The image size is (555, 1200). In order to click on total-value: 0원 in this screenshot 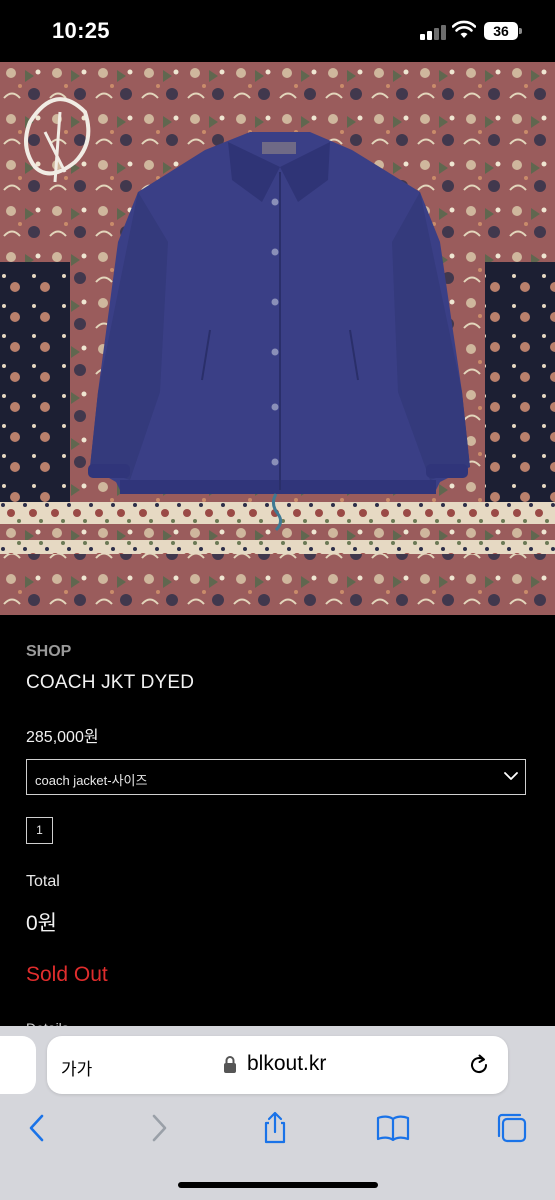, I will do `click(41, 923)`.